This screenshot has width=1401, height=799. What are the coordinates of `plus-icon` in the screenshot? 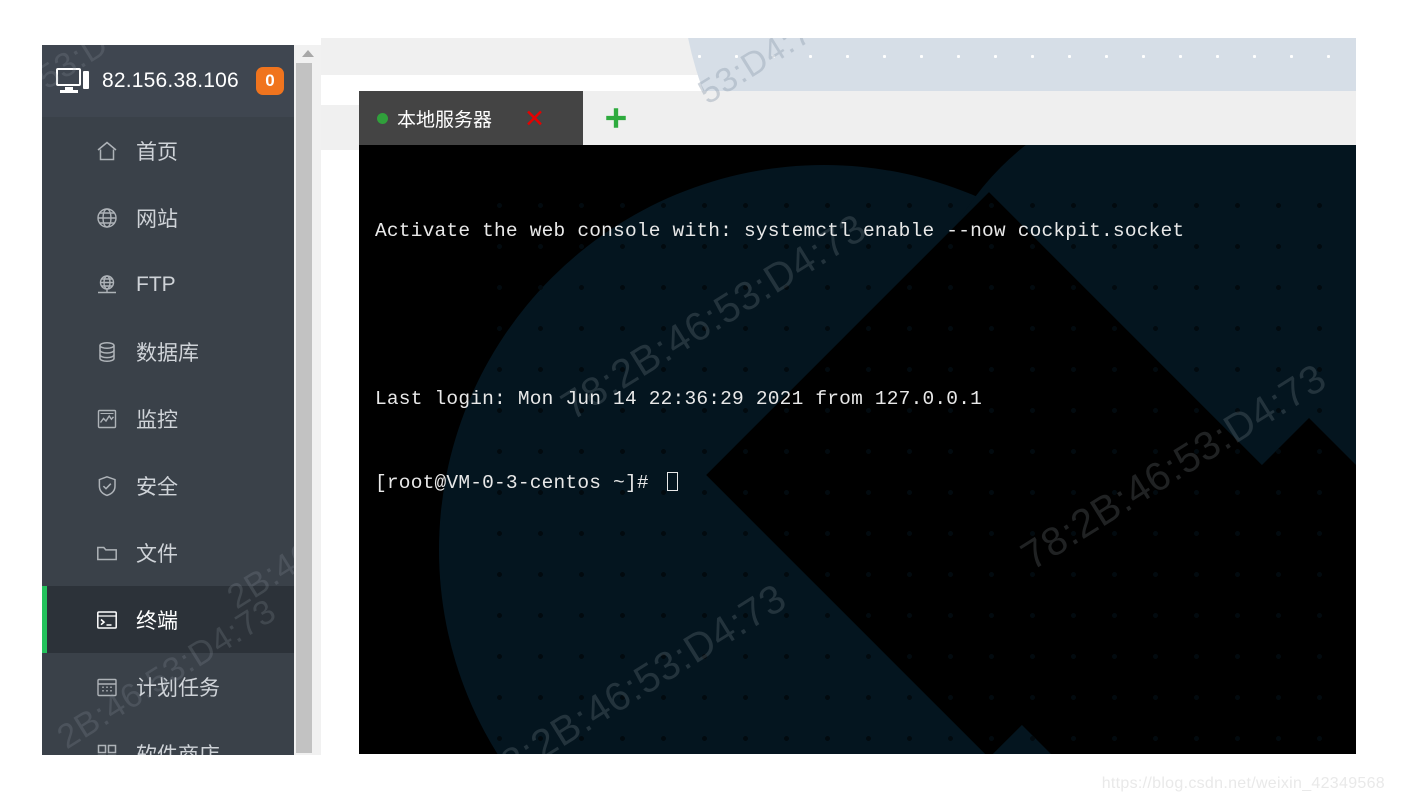 It's located at (616, 118).